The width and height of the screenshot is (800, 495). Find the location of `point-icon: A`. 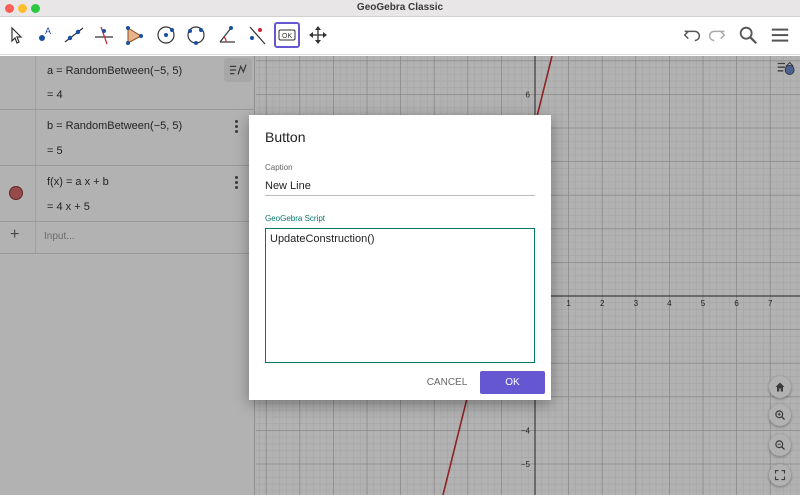

point-icon: A is located at coordinates (45, 33).